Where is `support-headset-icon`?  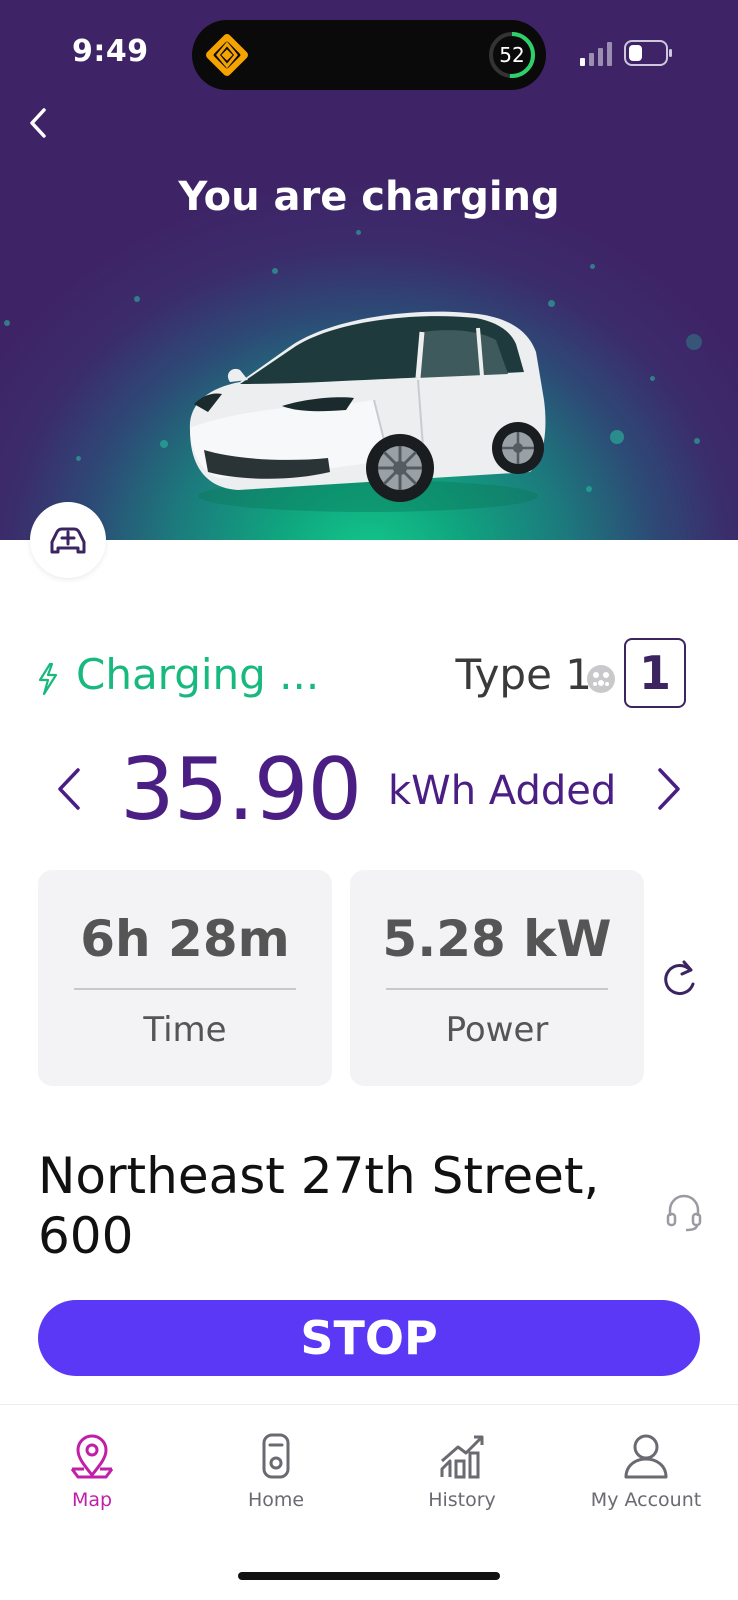 support-headset-icon is located at coordinates (684, 1212).